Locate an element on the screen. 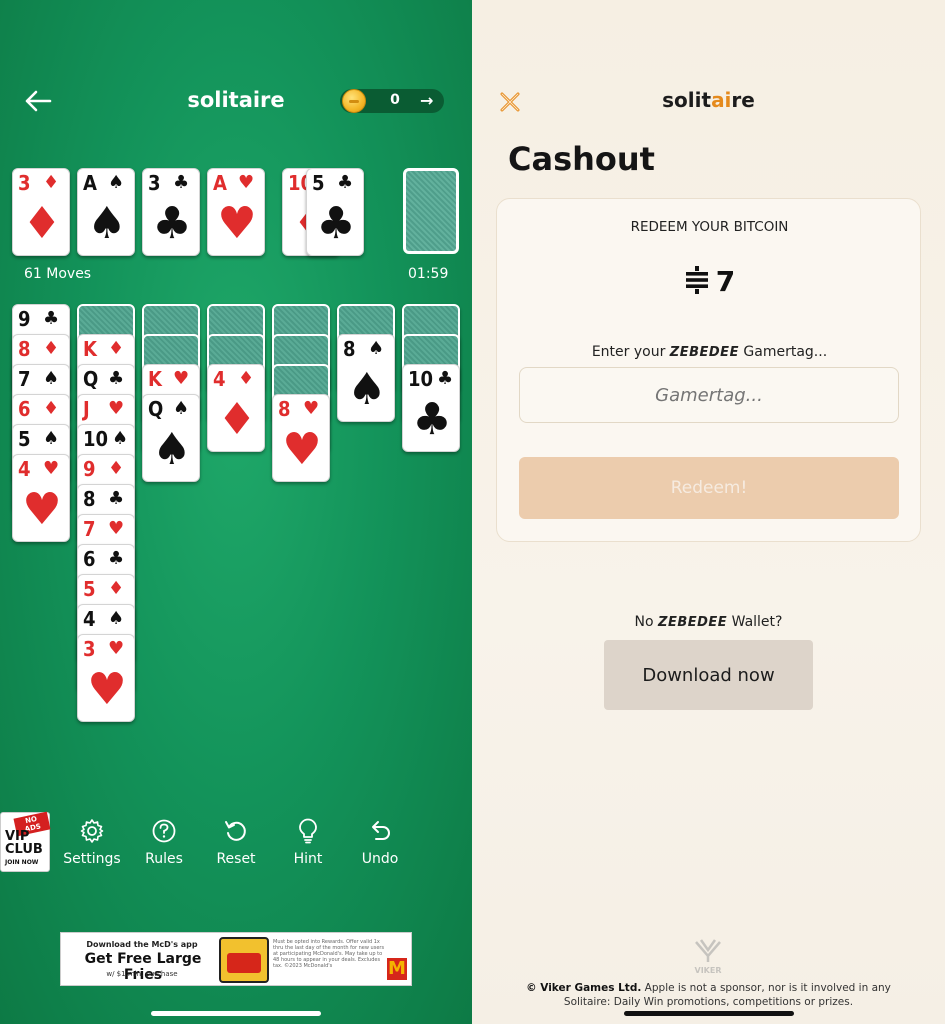  mcdonalds-logo: M is located at coordinates (397, 969).